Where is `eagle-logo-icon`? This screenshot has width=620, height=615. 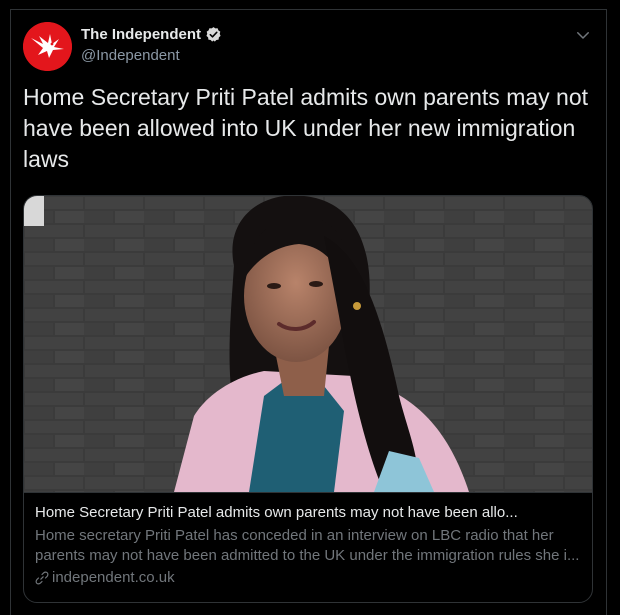
eagle-logo-icon is located at coordinates (47, 46).